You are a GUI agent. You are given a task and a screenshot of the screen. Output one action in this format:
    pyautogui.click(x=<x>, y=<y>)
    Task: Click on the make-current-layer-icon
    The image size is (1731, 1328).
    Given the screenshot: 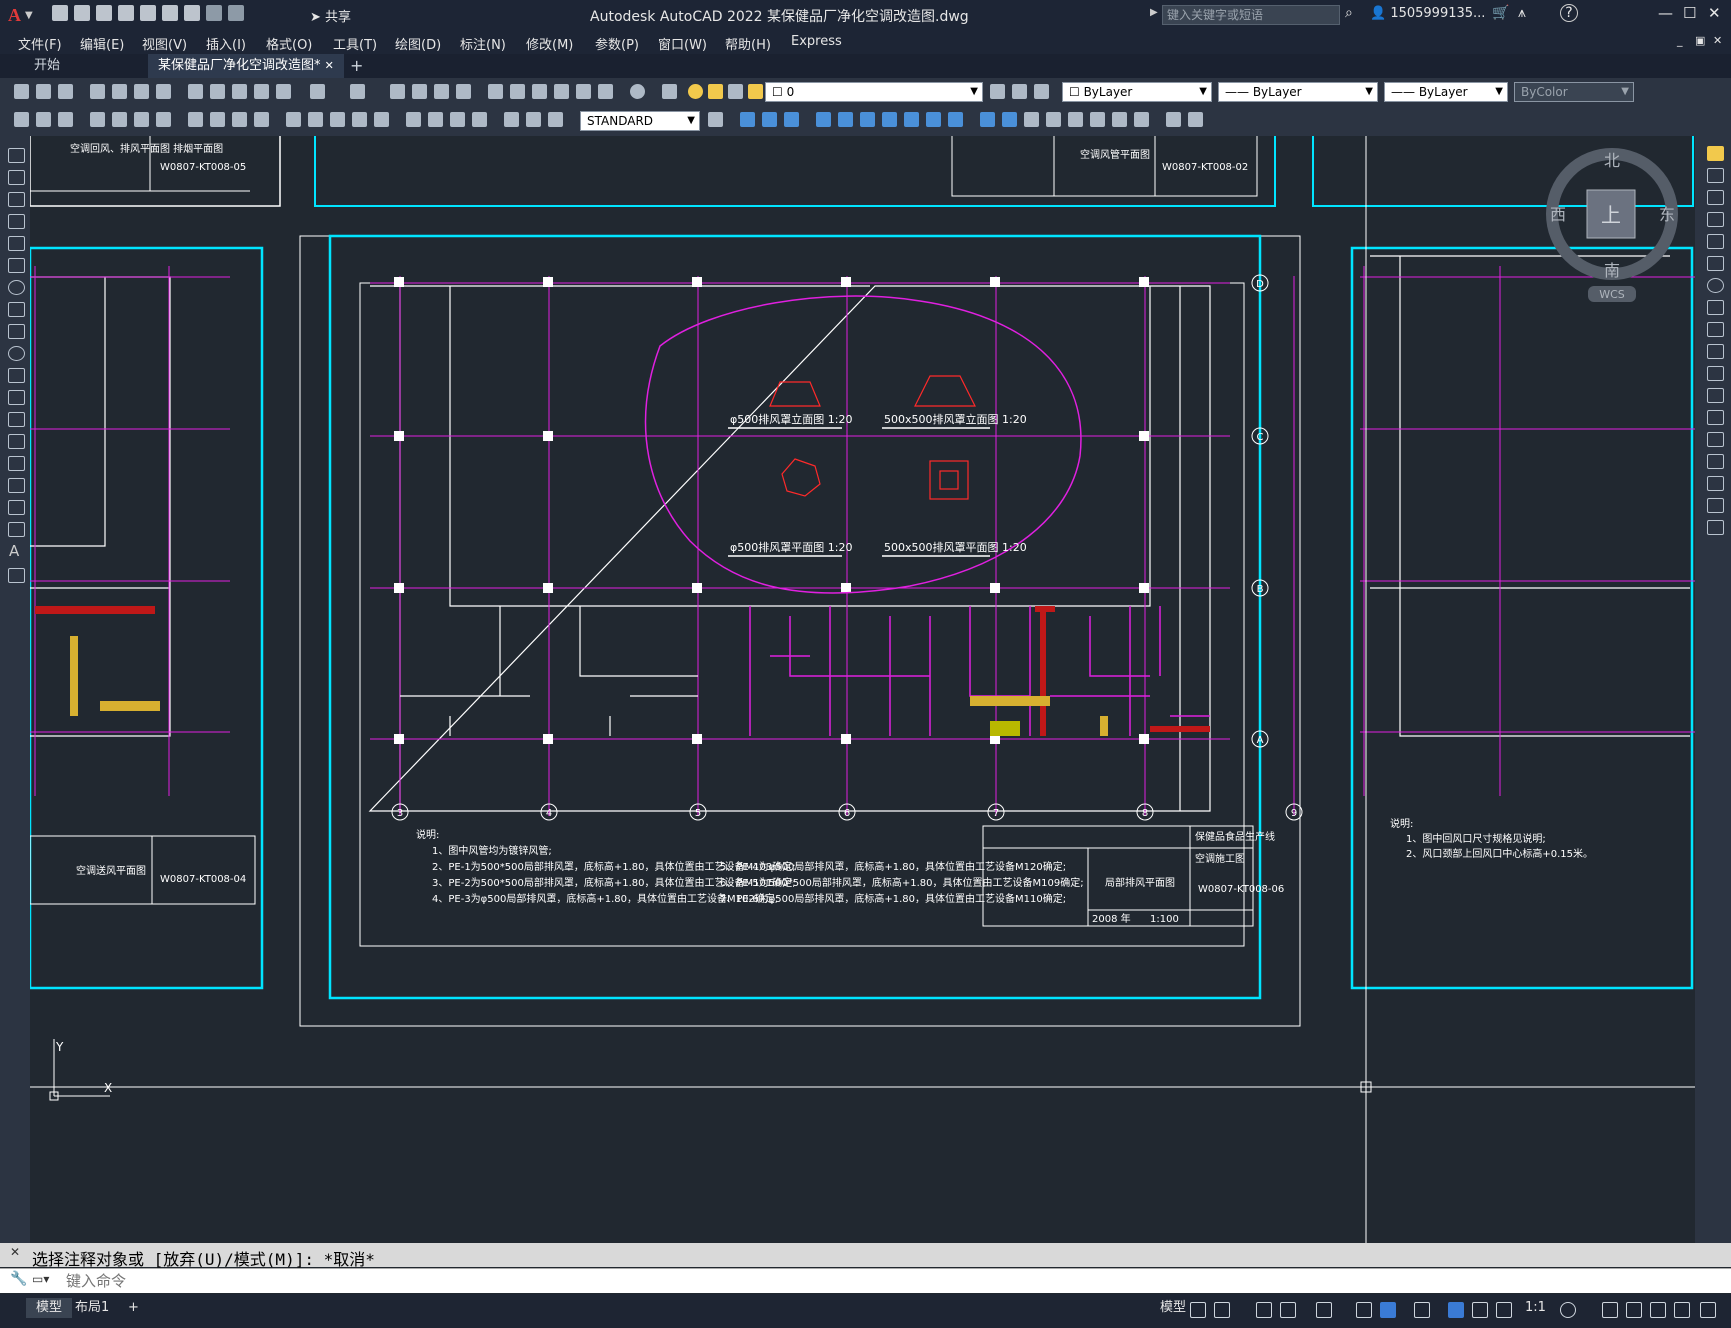 What is the action you would take?
    pyautogui.click(x=997, y=91)
    